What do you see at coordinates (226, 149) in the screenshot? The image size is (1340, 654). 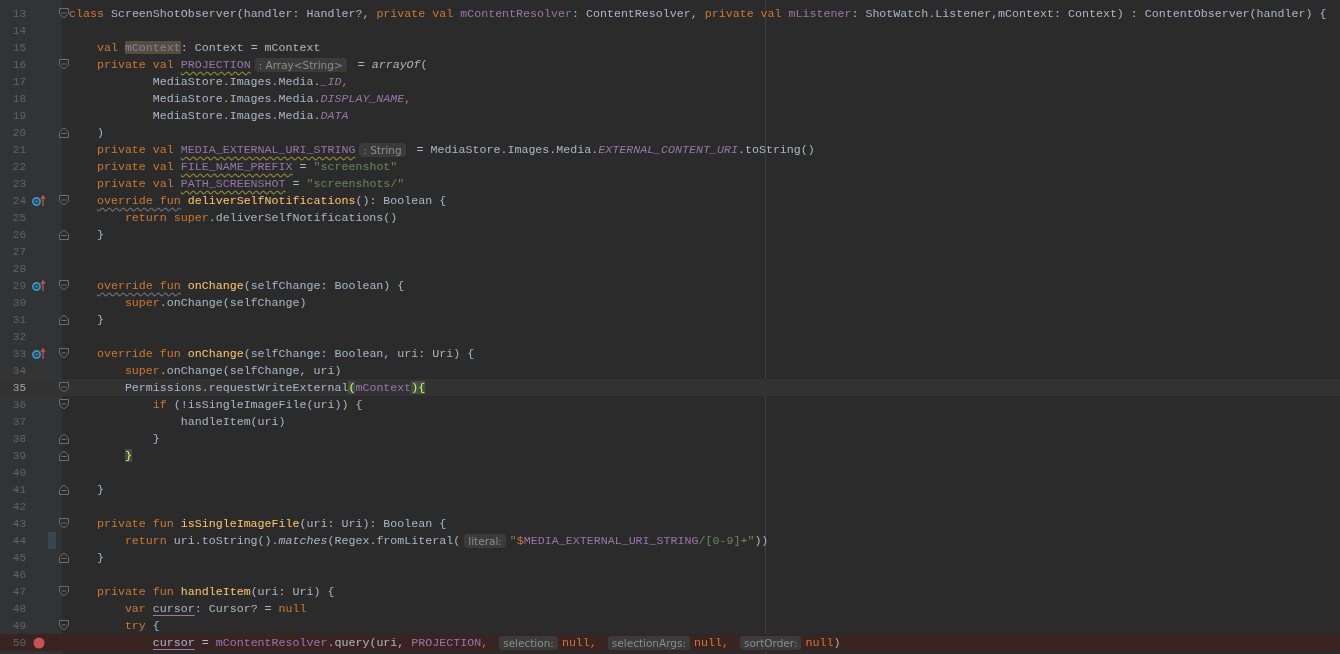 I see `code-text: private val MEDIA_EXTERNAL_URI_STRING` at bounding box center [226, 149].